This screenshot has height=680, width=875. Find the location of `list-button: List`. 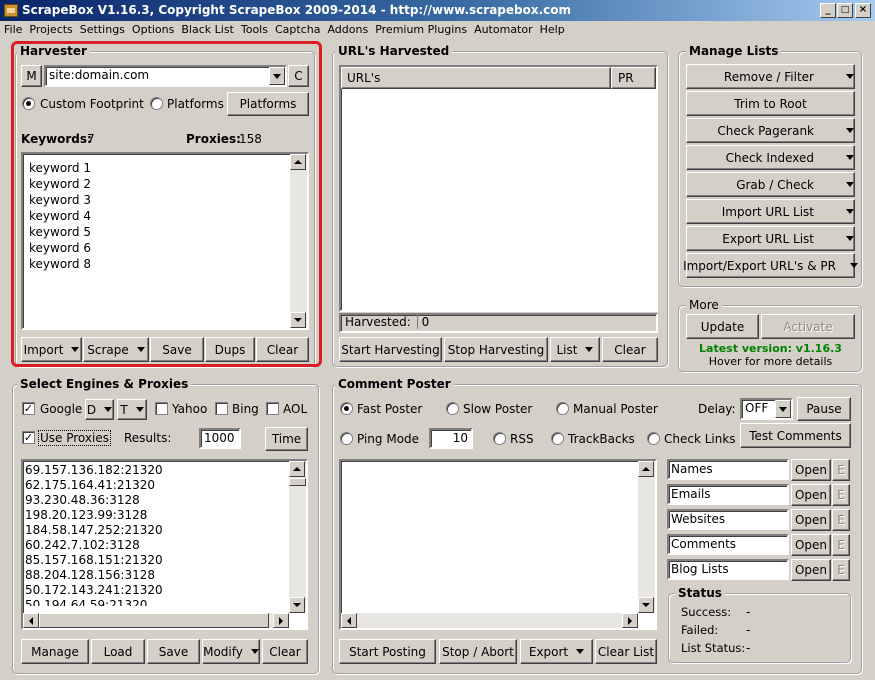

list-button: List is located at coordinates (575, 349).